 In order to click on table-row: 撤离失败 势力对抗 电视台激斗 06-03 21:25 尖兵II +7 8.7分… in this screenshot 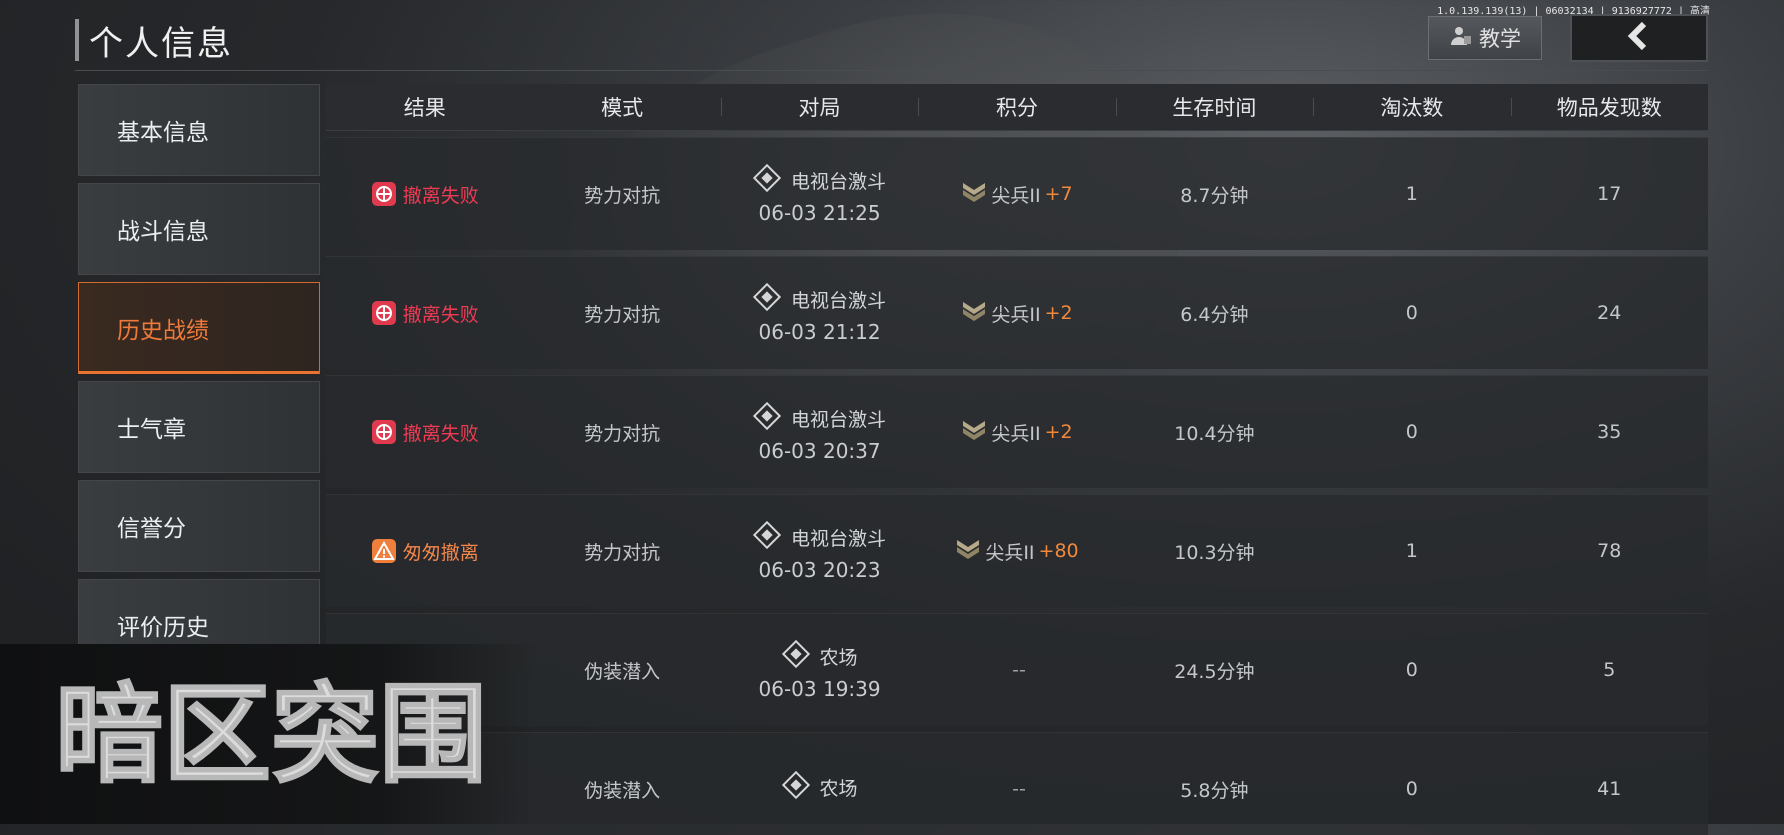, I will do `click(1017, 193)`.